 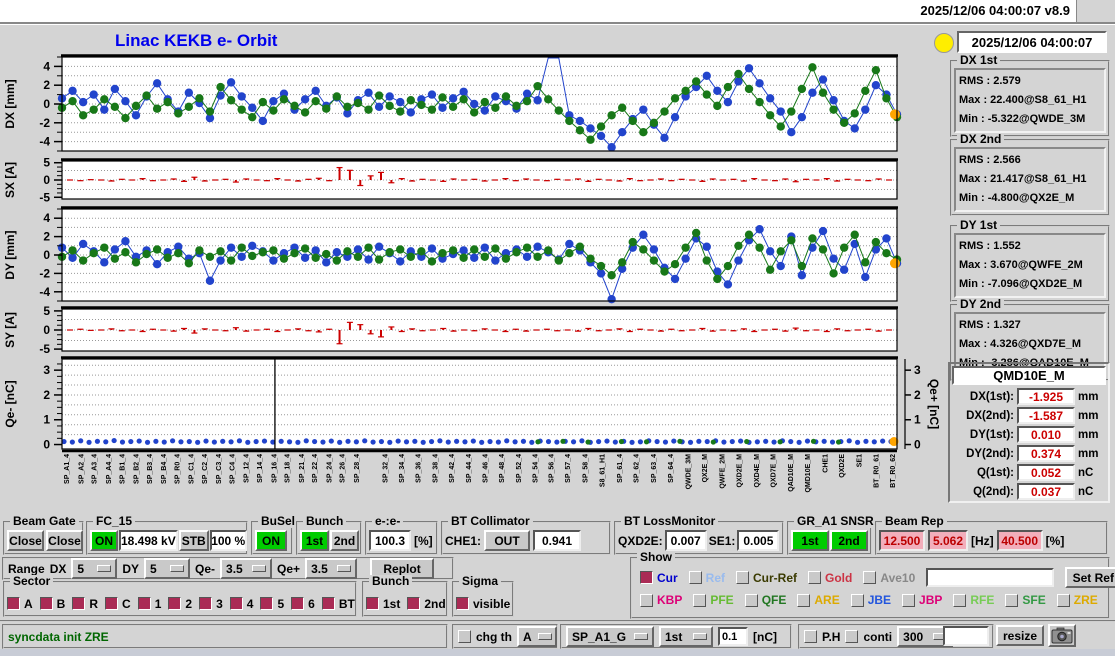 What do you see at coordinates (112, 603) in the screenshot?
I see `sector-c-checkbox` at bounding box center [112, 603].